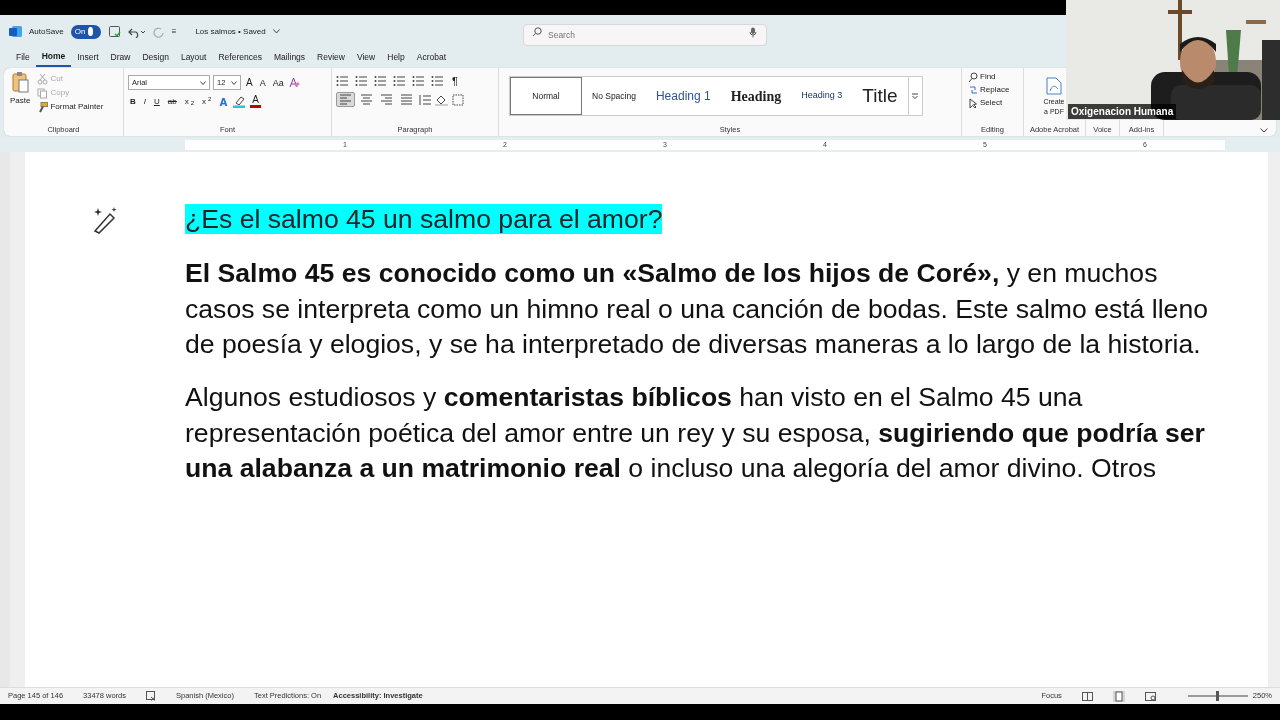 This screenshot has height=720, width=1280. What do you see at coordinates (155, 58) in the screenshot?
I see `ribbon-tab: Design` at bounding box center [155, 58].